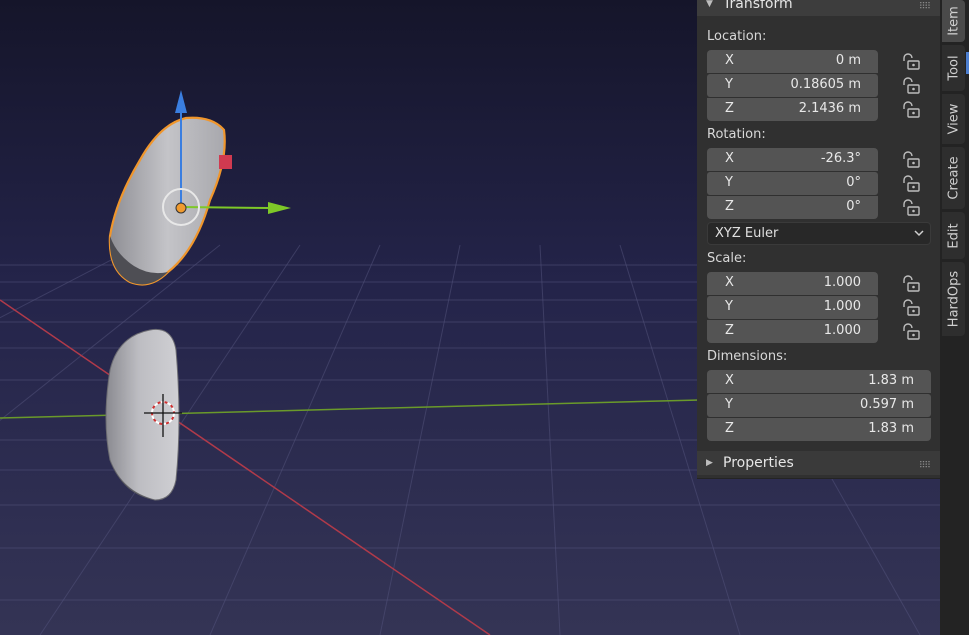 The height and width of the screenshot is (635, 969). Describe the element at coordinates (840, 158) in the screenshot. I see `field-value: -26.3°` at that location.